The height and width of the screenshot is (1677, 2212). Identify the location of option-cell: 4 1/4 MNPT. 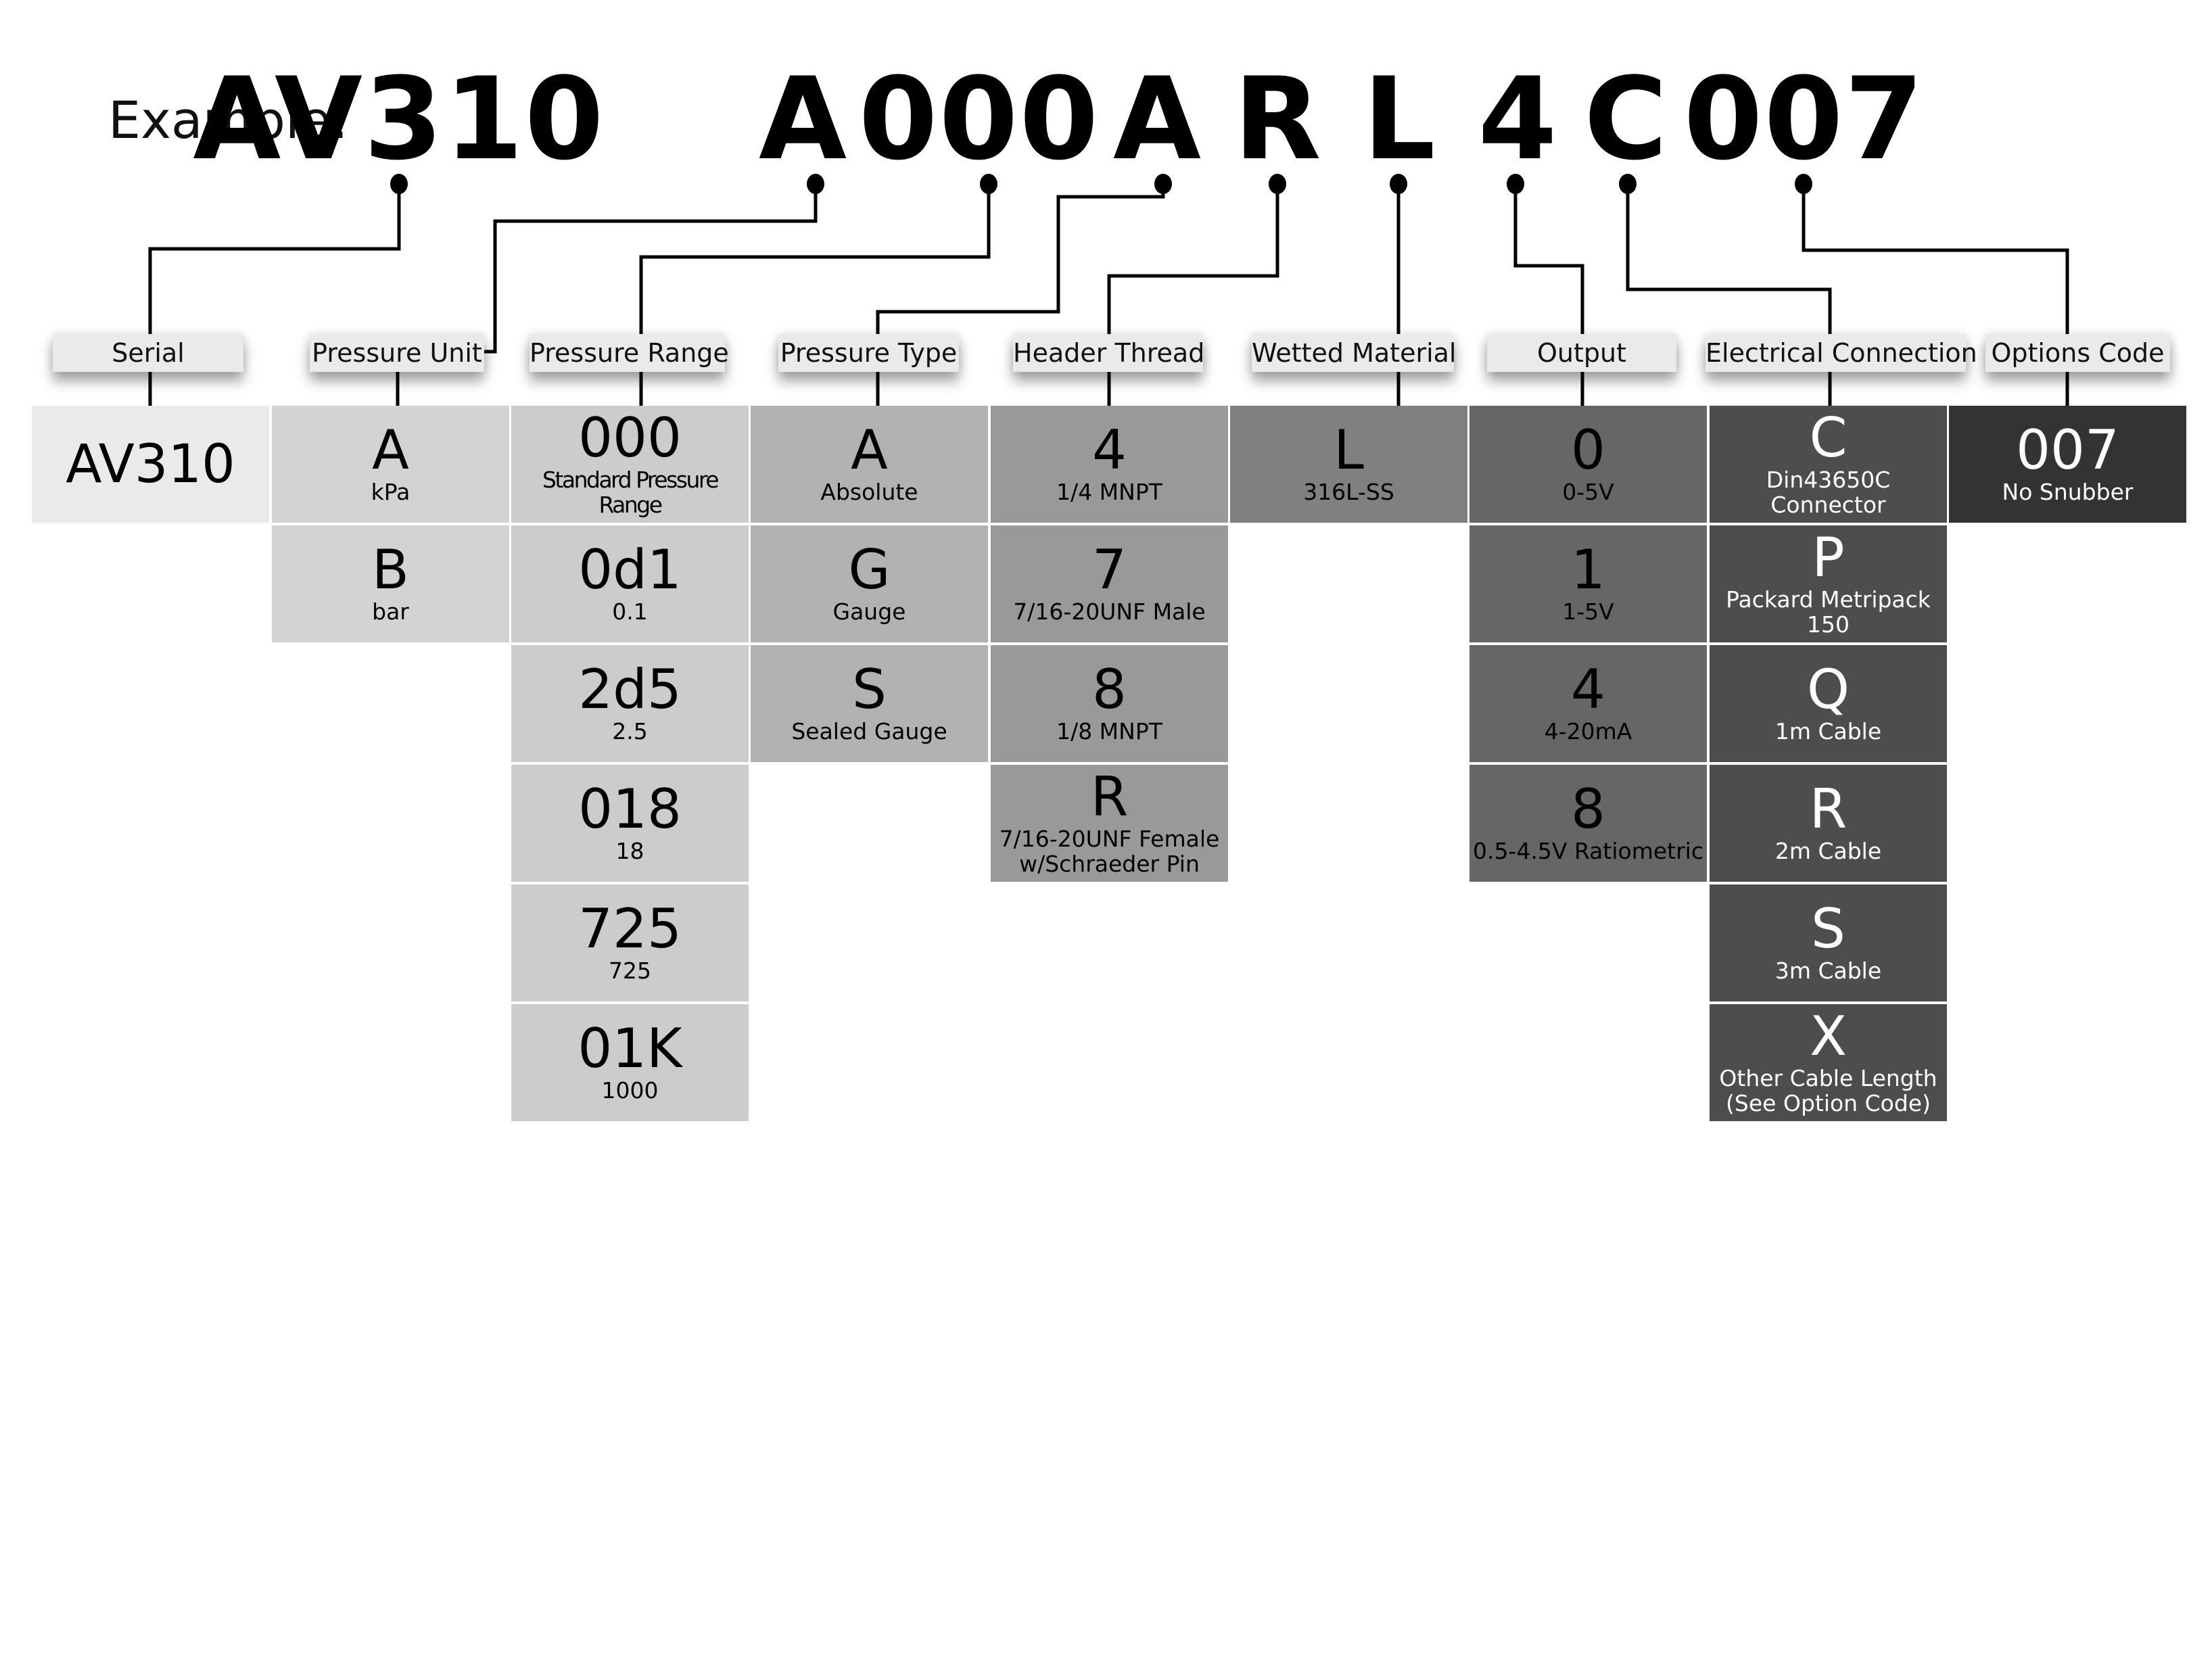
(1109, 465).